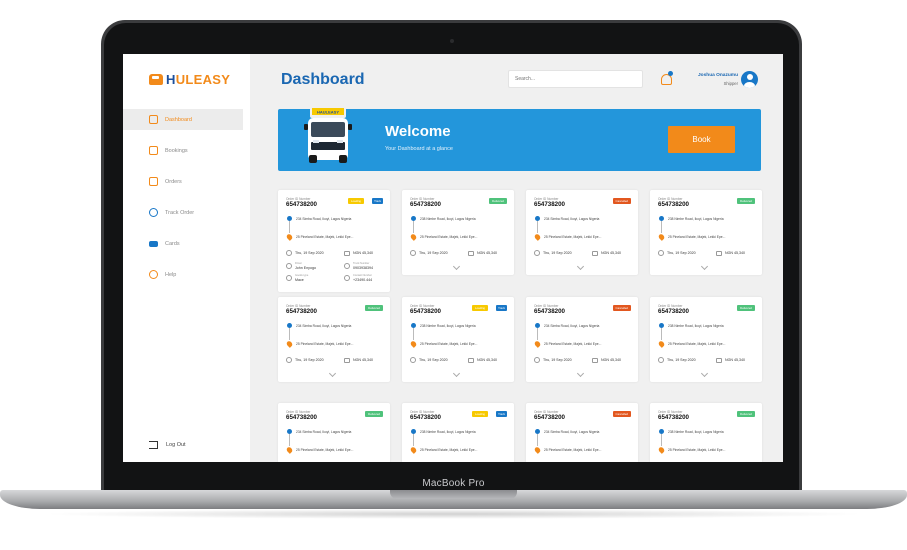  I want to click on hauleasy-logo: HULEASY, so click(189, 79).